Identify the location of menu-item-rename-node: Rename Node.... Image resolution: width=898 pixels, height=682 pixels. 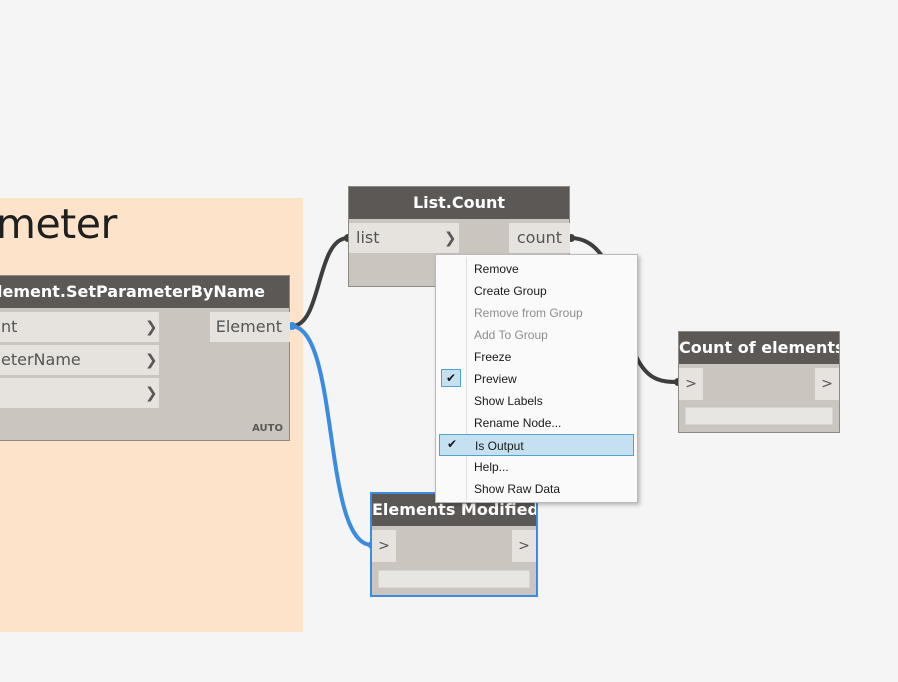
(536, 423).